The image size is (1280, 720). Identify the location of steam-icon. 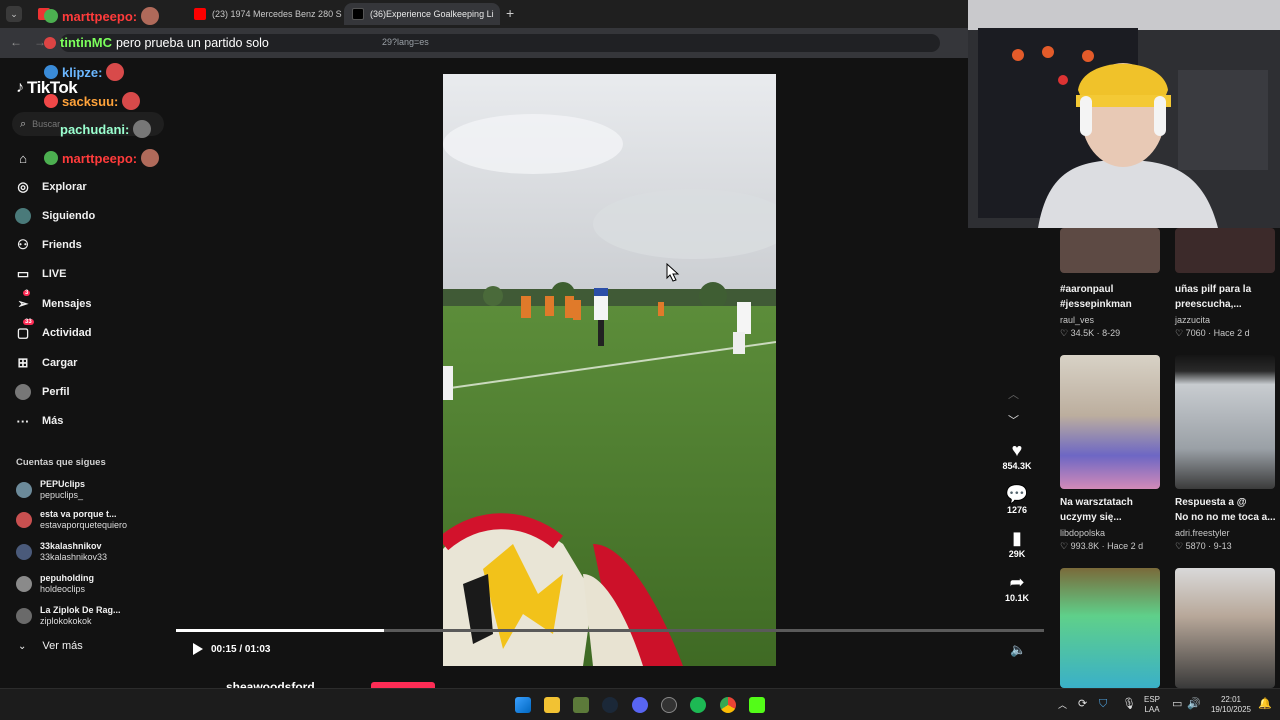
(610, 705).